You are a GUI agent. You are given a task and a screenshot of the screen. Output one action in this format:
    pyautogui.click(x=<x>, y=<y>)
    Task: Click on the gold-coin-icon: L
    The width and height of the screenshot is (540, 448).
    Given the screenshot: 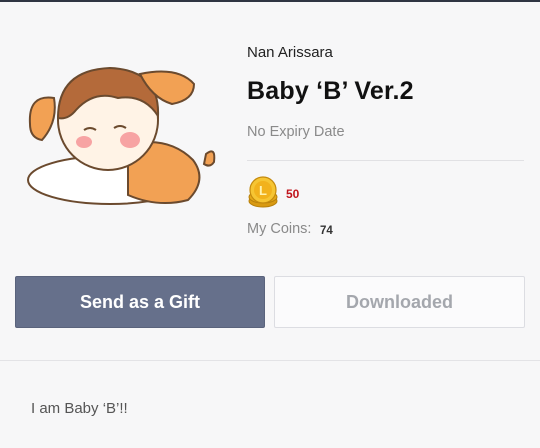 What is the action you would take?
    pyautogui.click(x=263, y=192)
    